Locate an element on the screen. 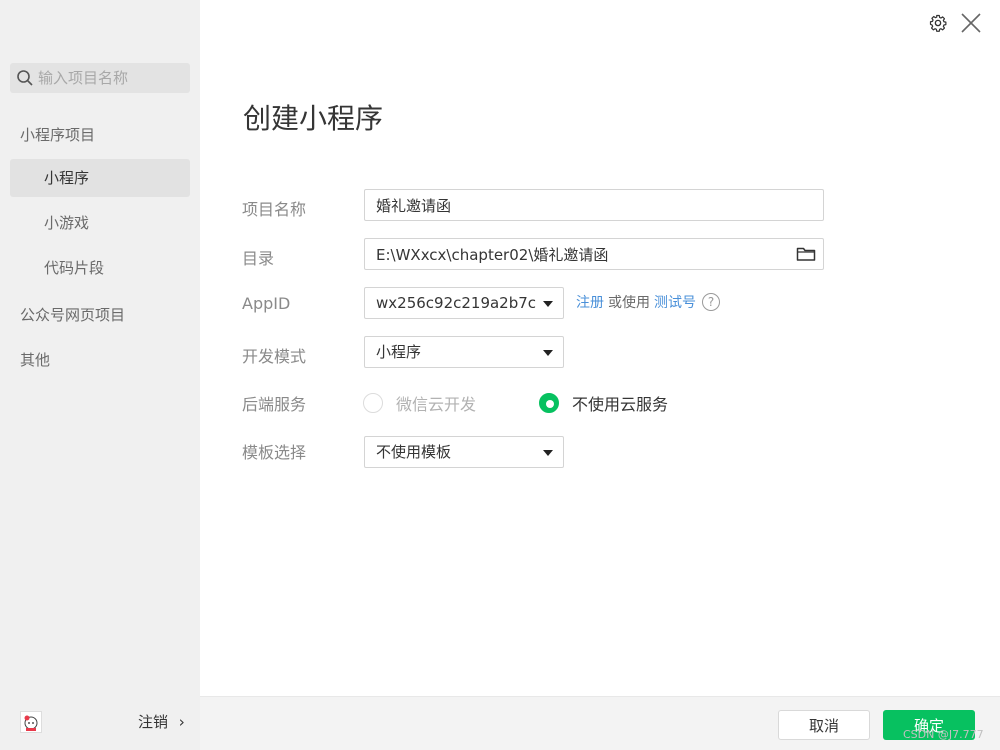 Image resolution: width=1000 pixels, height=750 pixels. help-icon: ? is located at coordinates (711, 302).